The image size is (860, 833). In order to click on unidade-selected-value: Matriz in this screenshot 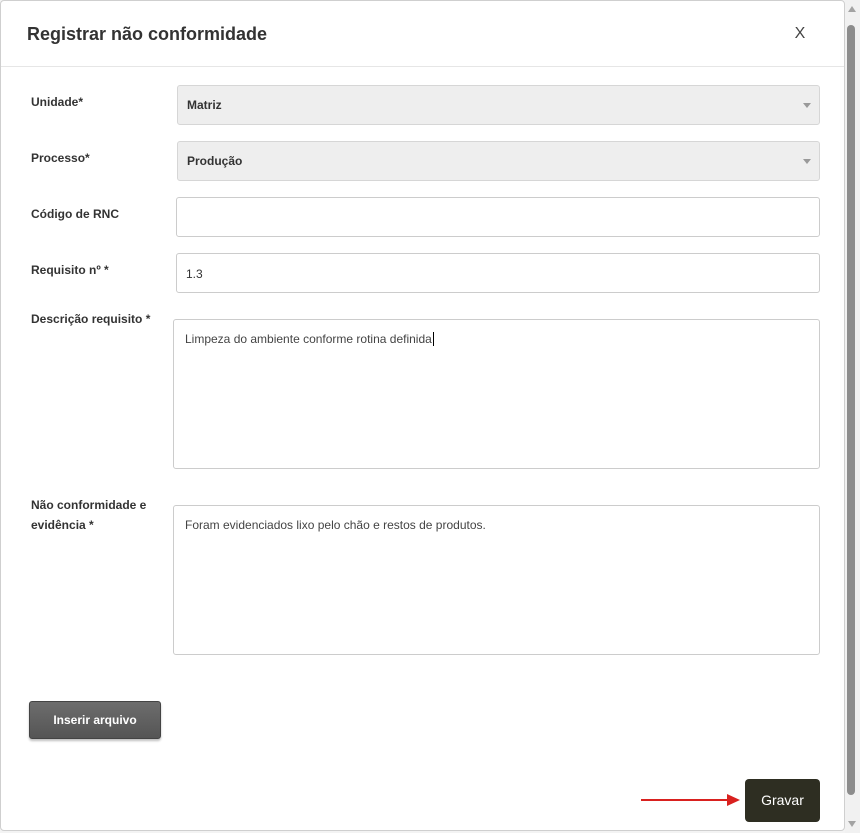, I will do `click(204, 105)`.